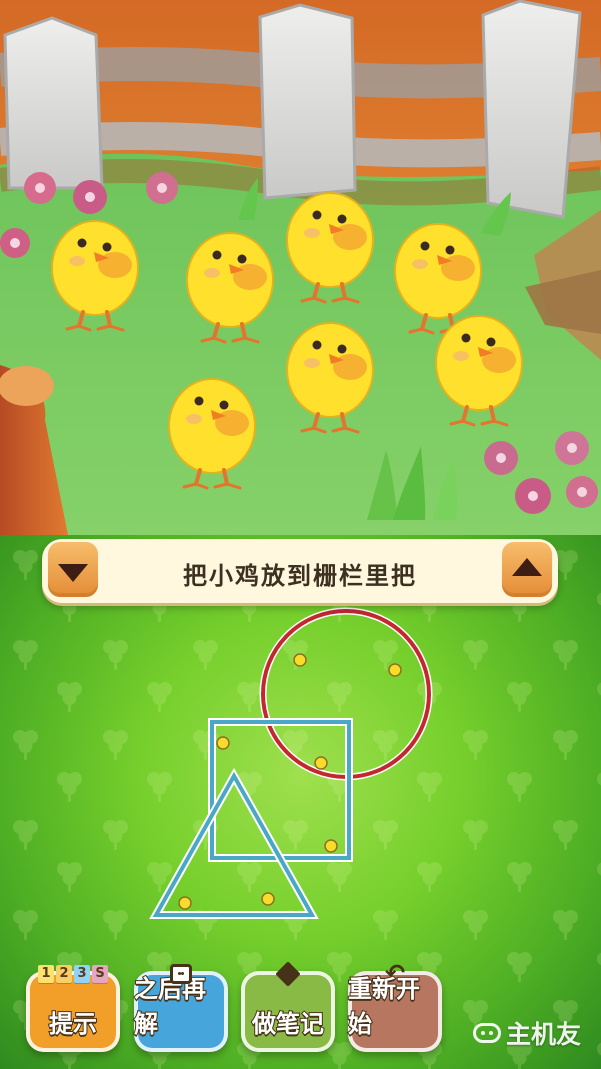 The height and width of the screenshot is (1069, 601). What do you see at coordinates (73, 1008) in the screenshot?
I see `hint-button: 1 2 3 S 提示` at bounding box center [73, 1008].